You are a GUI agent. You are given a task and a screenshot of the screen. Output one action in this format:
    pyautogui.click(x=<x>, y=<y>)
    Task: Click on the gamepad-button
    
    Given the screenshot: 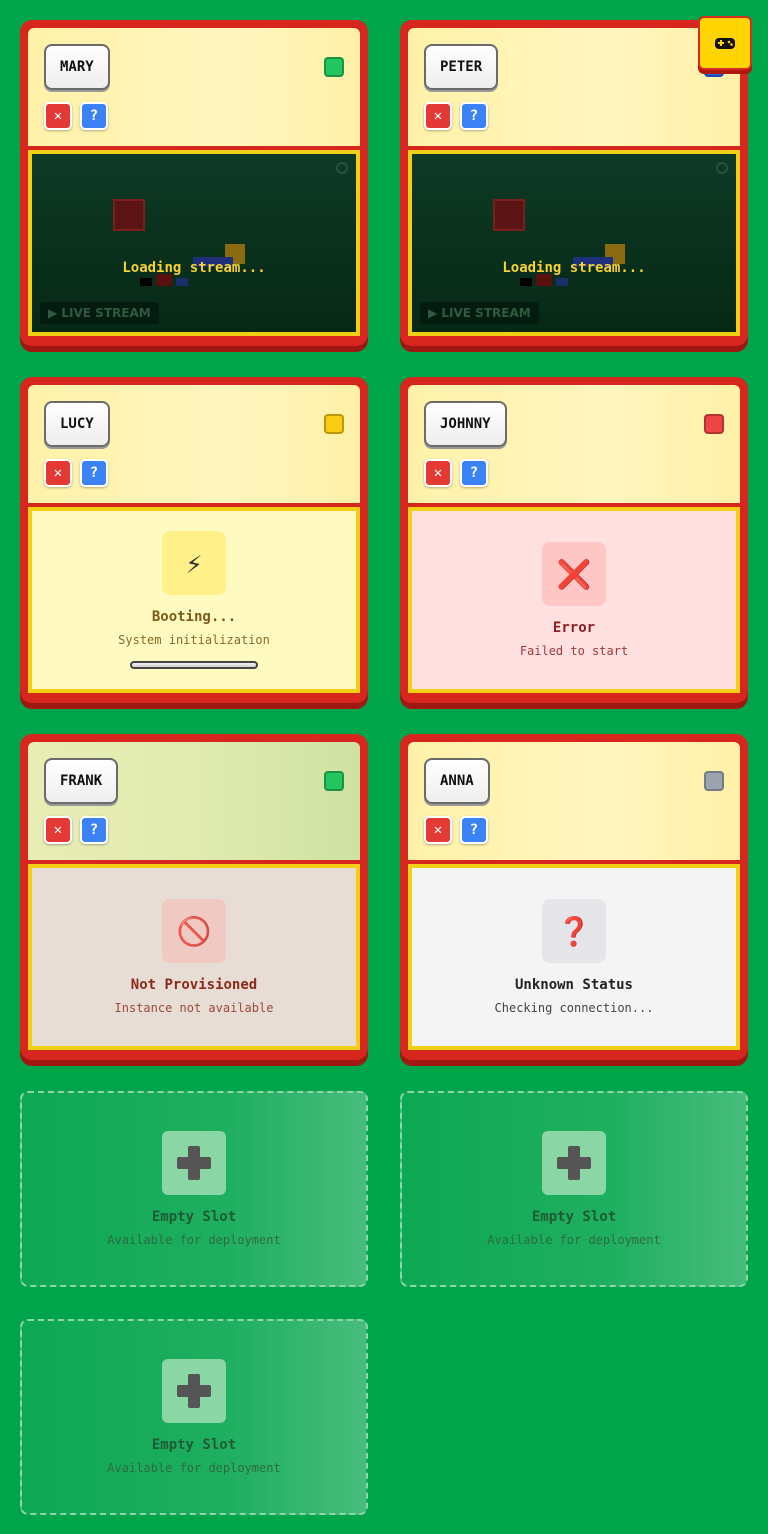 What is the action you would take?
    pyautogui.click(x=725, y=43)
    